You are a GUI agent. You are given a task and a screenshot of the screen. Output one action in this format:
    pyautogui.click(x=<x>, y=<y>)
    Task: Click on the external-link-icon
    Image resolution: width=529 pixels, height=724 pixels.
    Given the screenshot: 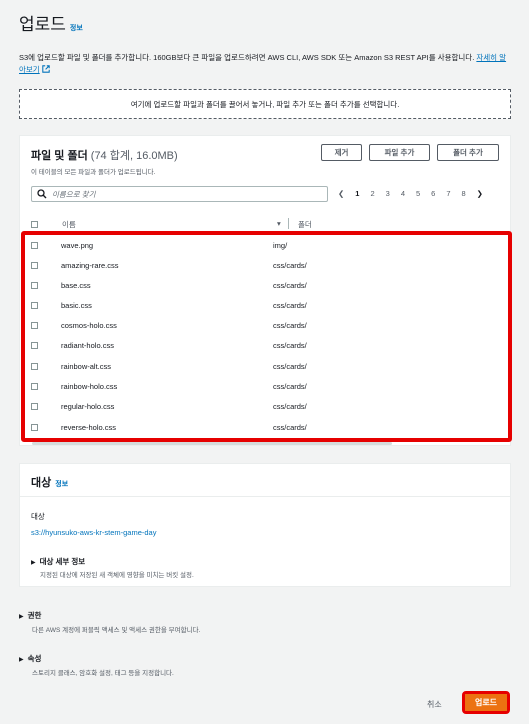 What is the action you would take?
    pyautogui.click(x=46, y=69)
    